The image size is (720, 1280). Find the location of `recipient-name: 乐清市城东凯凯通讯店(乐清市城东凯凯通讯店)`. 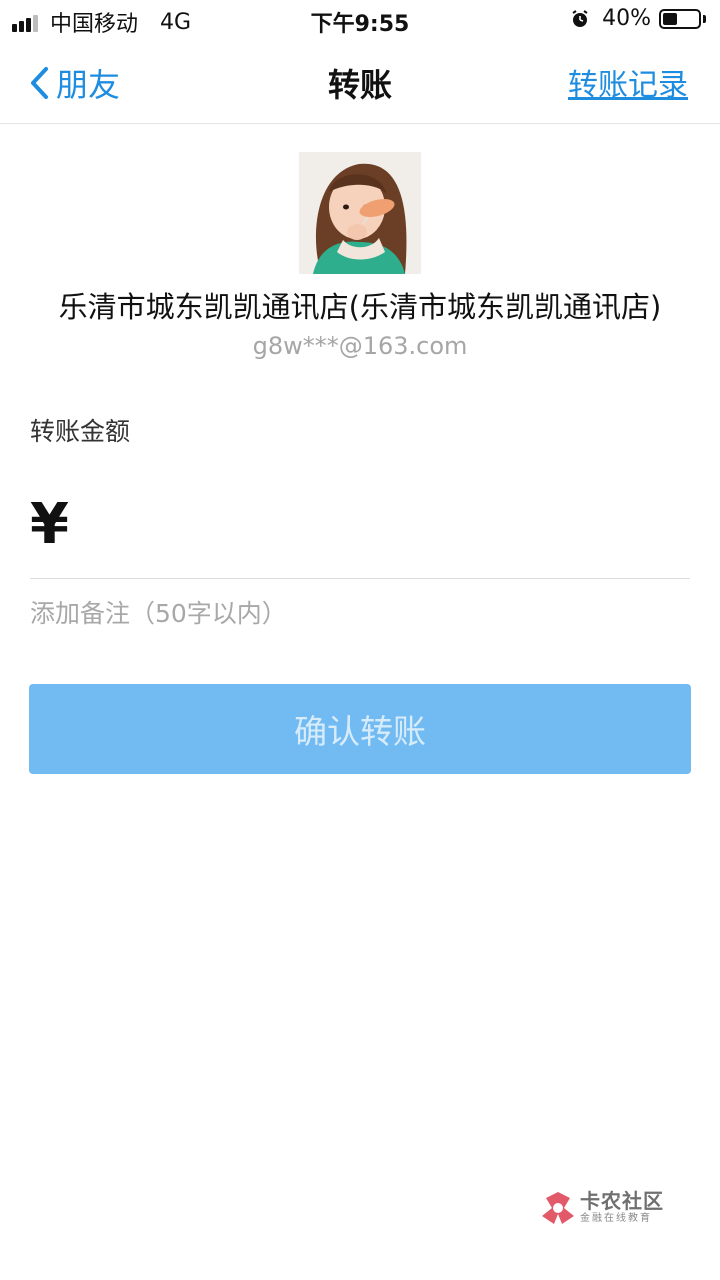

recipient-name: 乐清市城东凯凯通讯店(乐清市城东凯凯通讯店) is located at coordinates (360, 307).